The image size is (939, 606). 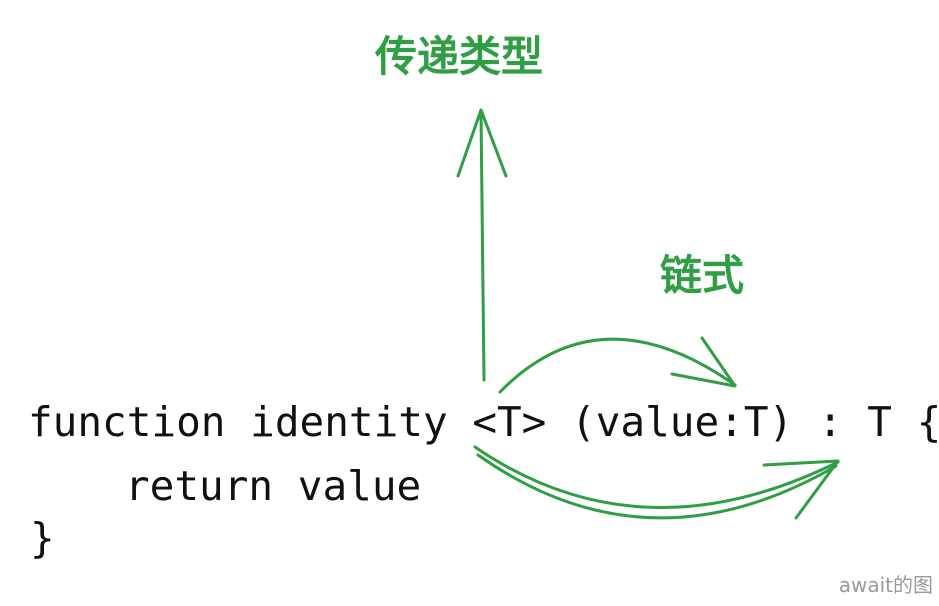 I want to click on arrow-return-curve, so click(x=656, y=477).